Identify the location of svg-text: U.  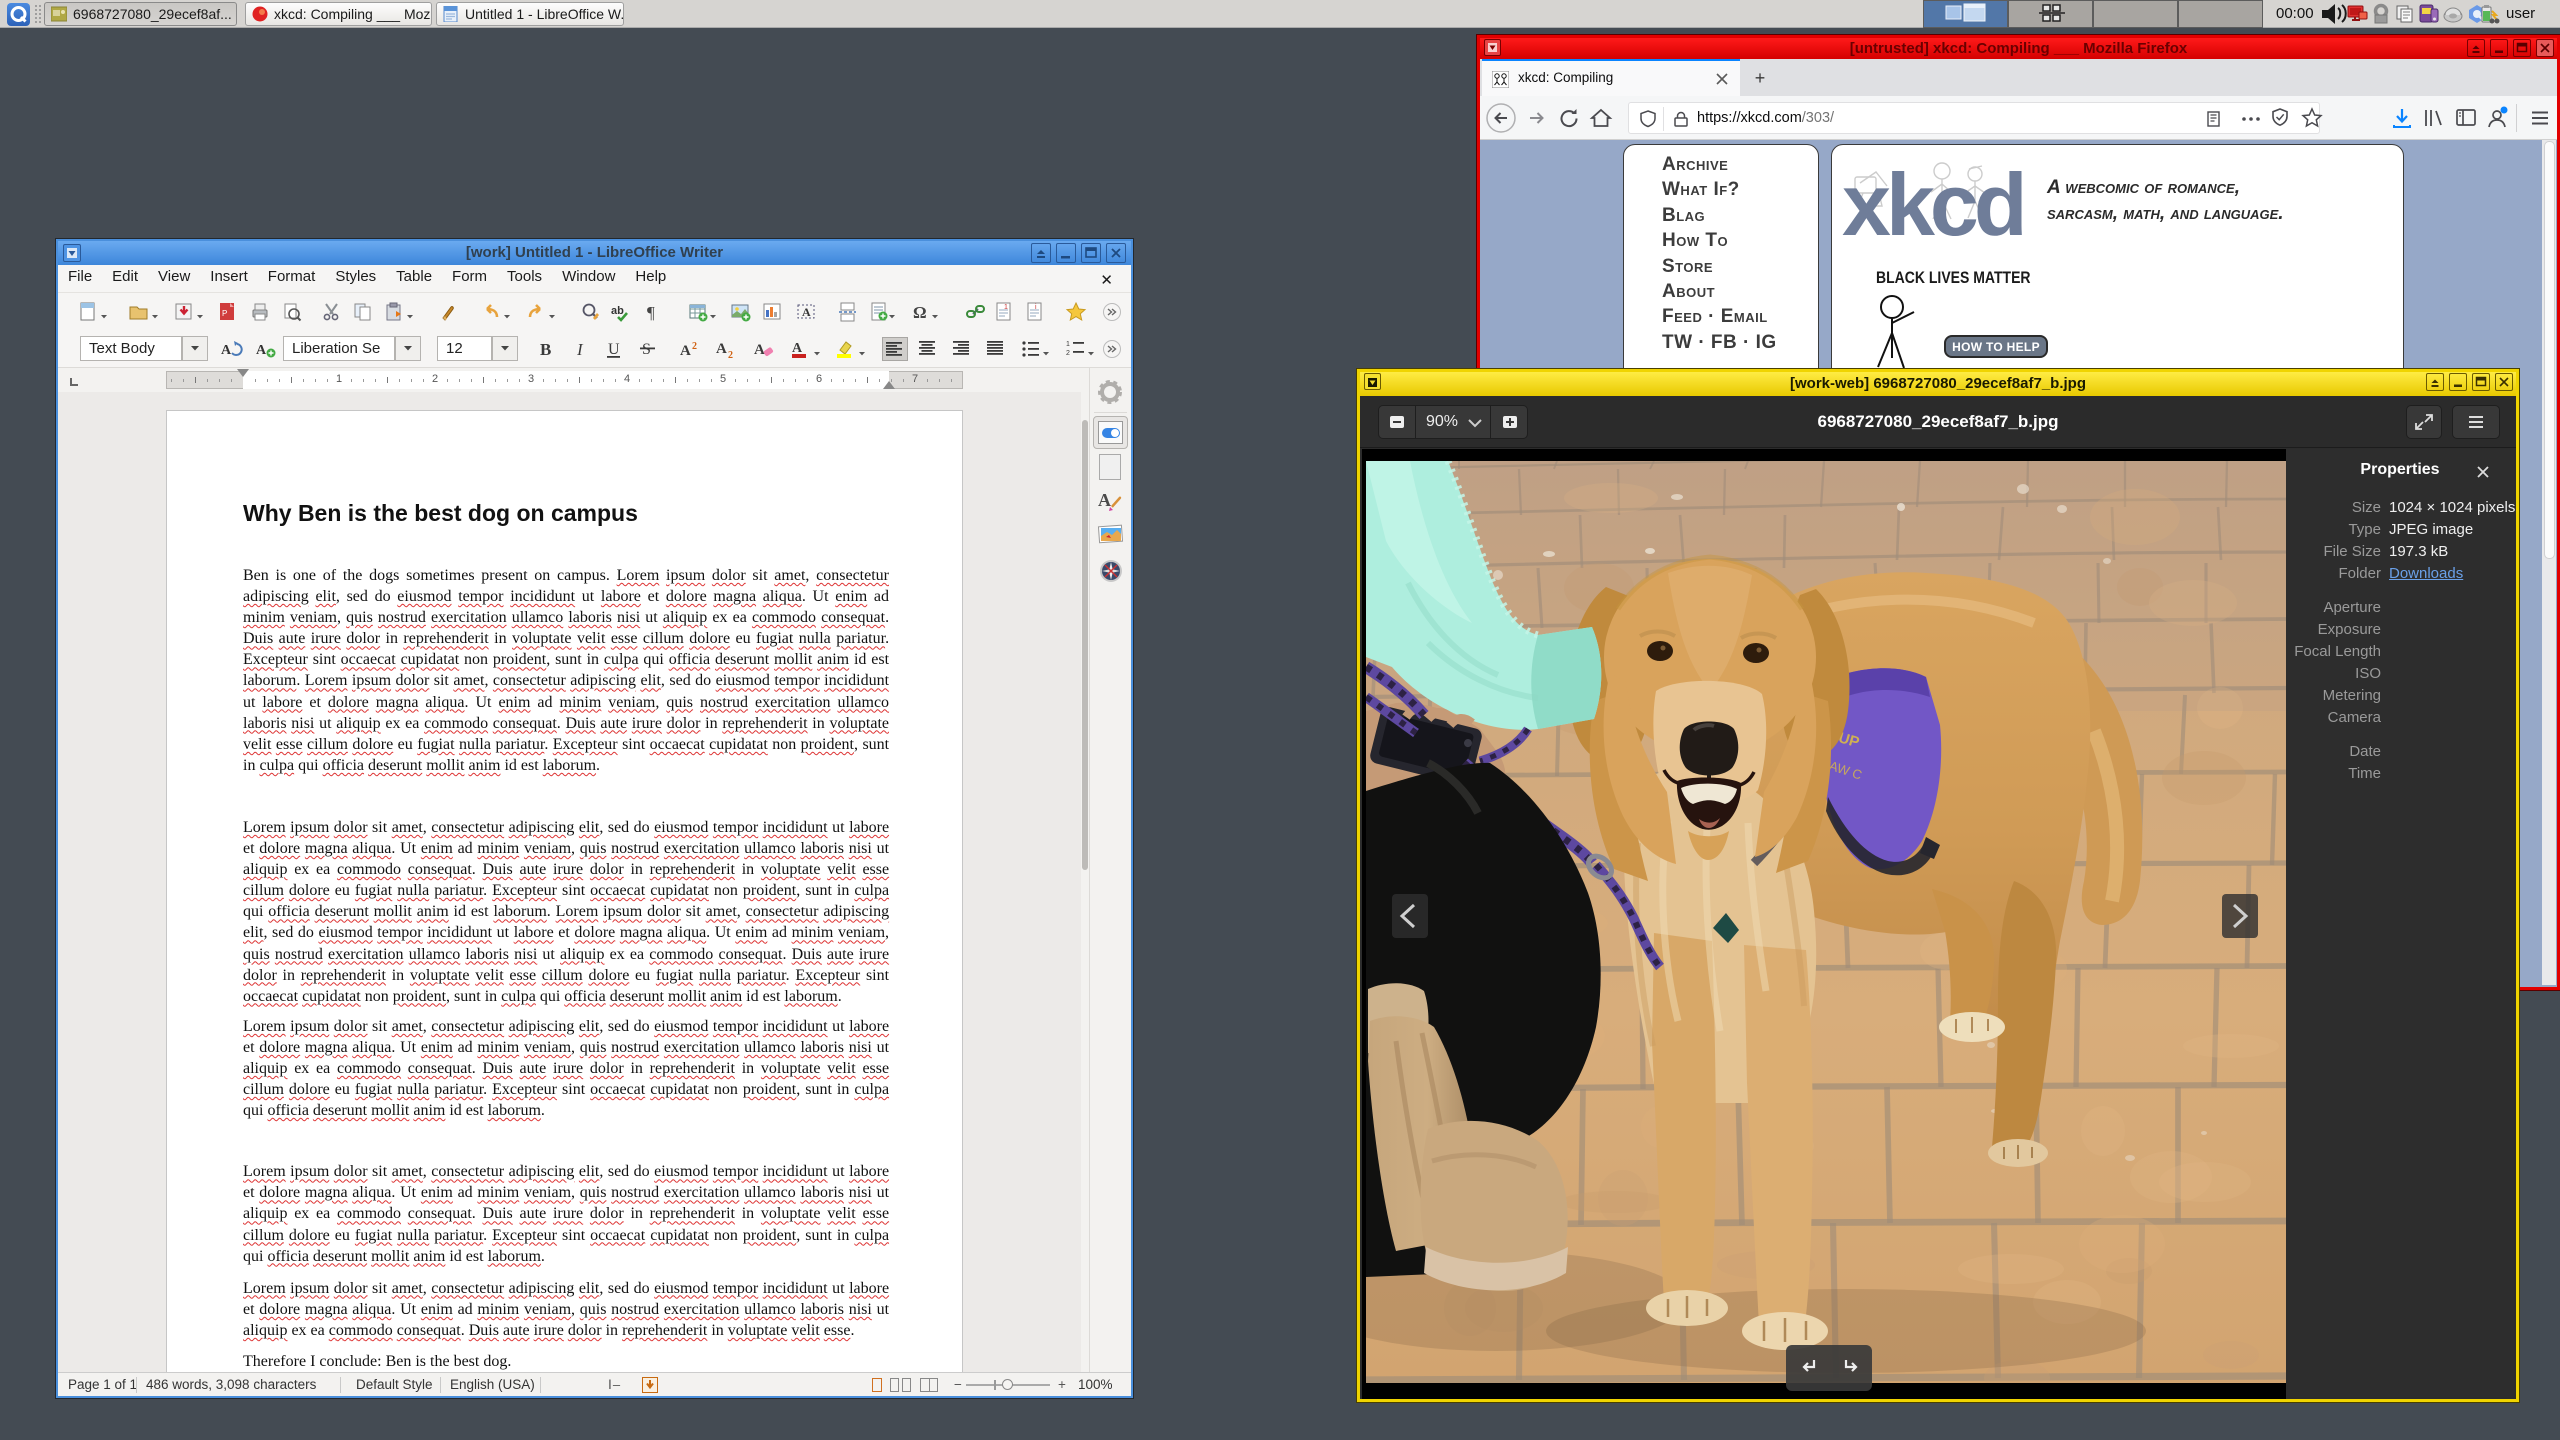
(614, 349).